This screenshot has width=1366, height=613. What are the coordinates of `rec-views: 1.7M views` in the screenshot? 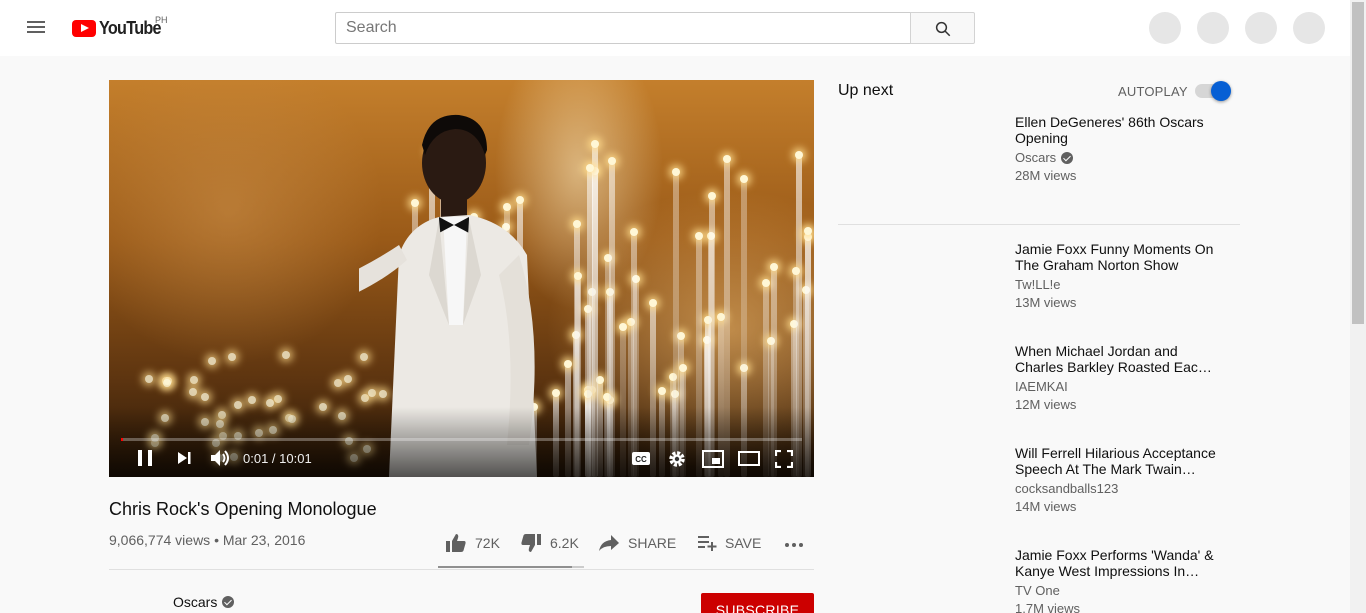 It's located at (1048, 607).